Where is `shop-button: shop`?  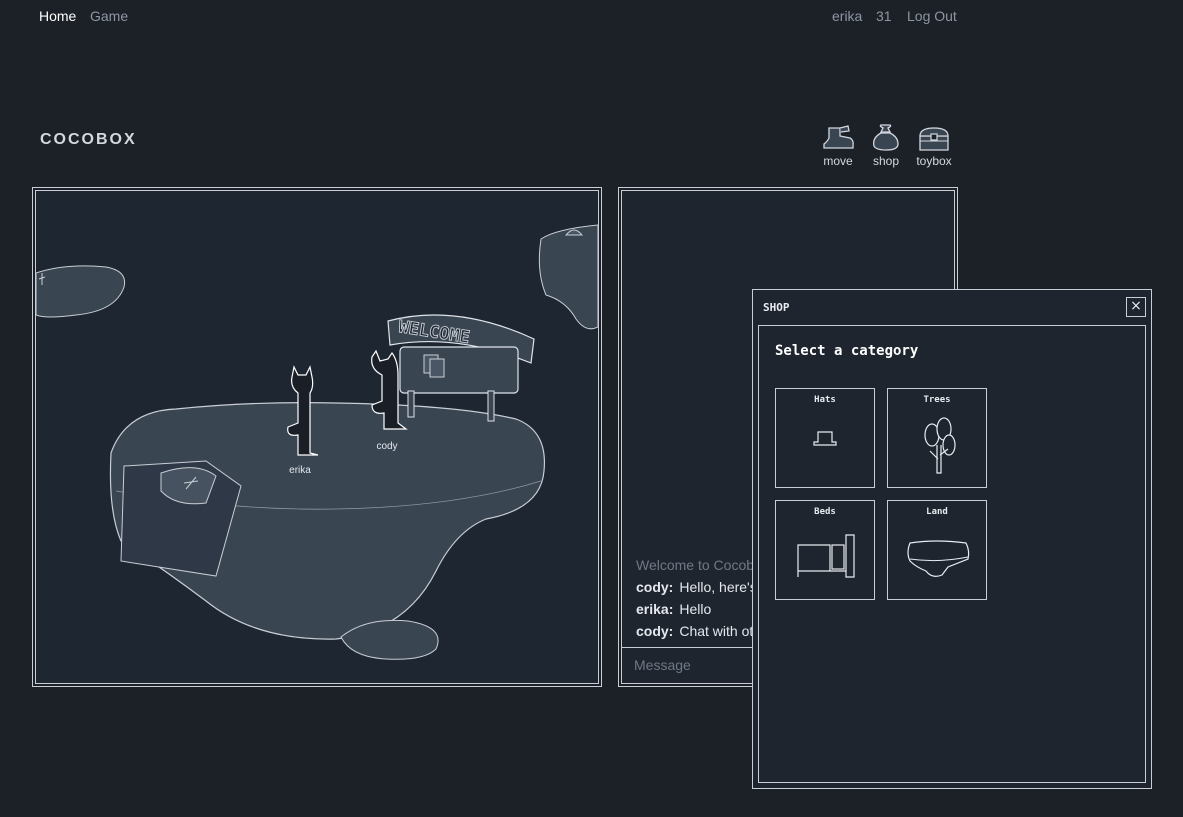
shop-button: shop is located at coordinates (886, 146).